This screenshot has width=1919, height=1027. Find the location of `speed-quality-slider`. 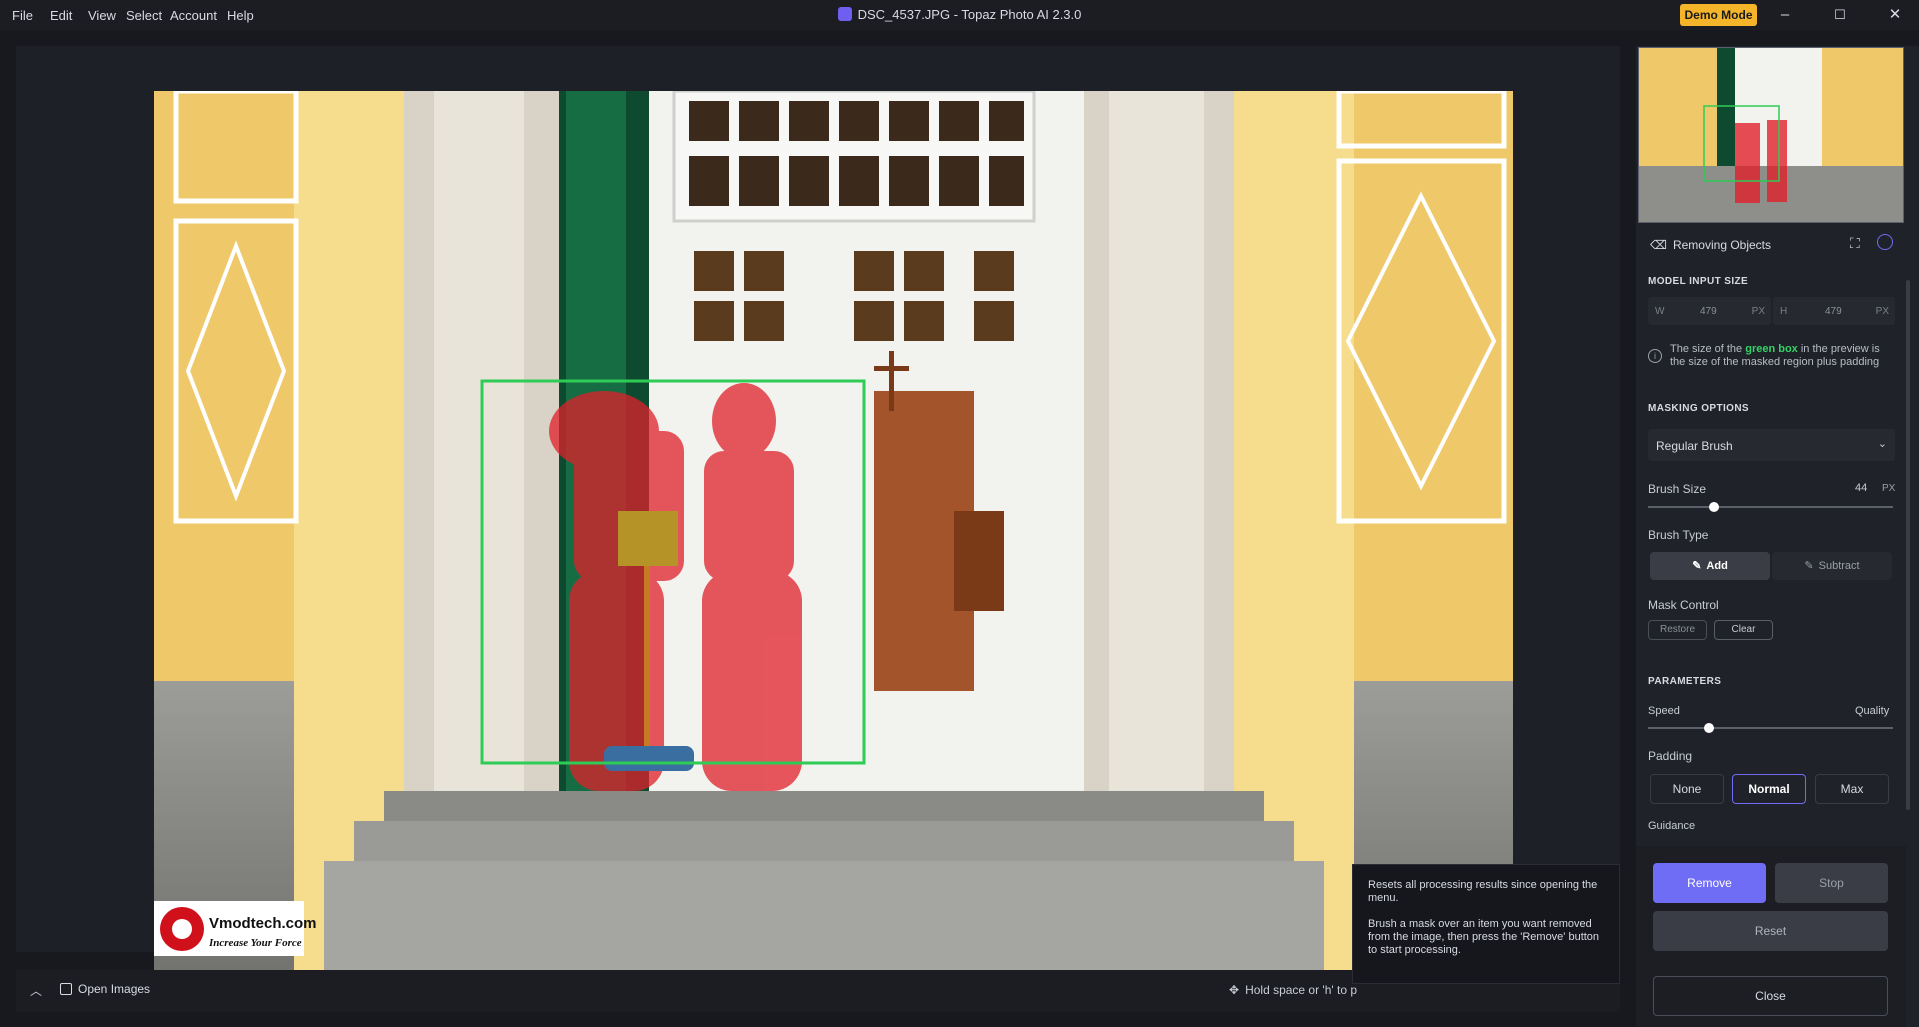

speed-quality-slider is located at coordinates (1770, 728).